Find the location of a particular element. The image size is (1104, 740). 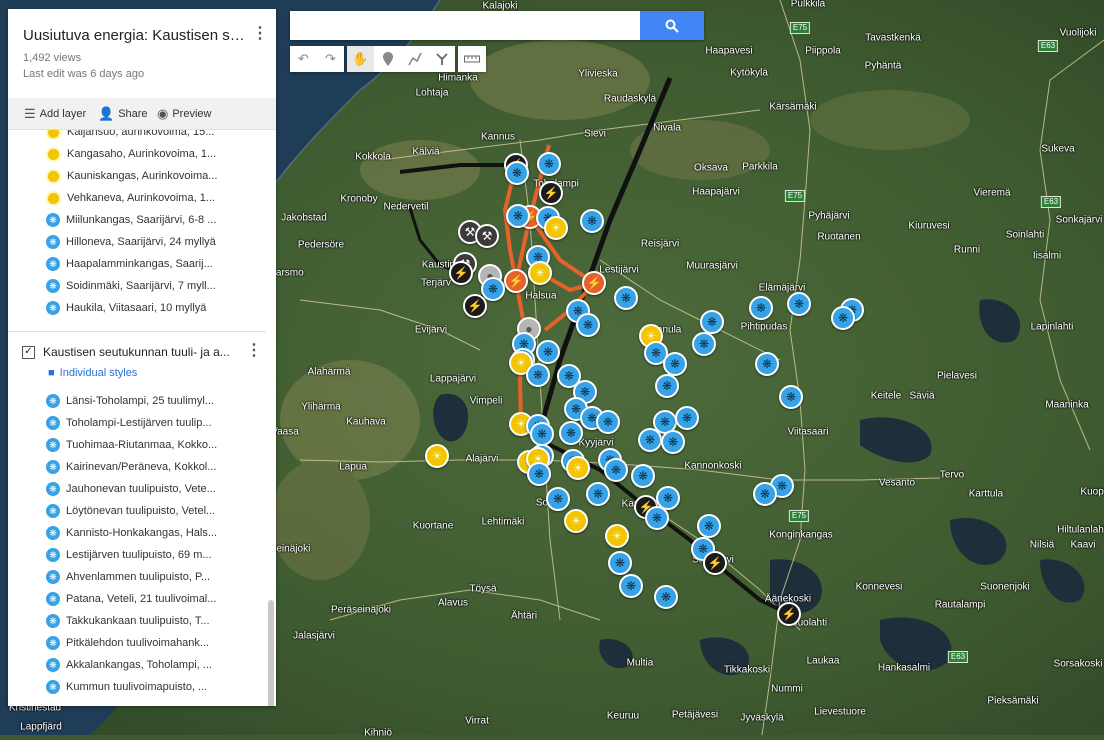

individual-styles-link: ■ Individual styles is located at coordinates (92, 373).